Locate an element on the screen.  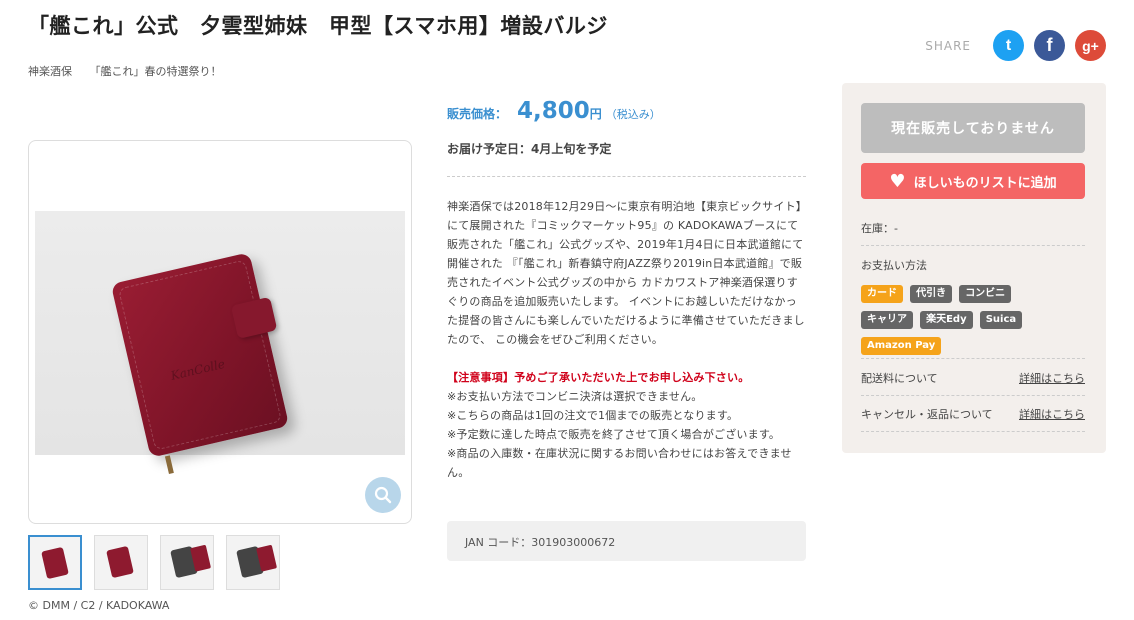
payment-badge-card: カード is located at coordinates (882, 294).